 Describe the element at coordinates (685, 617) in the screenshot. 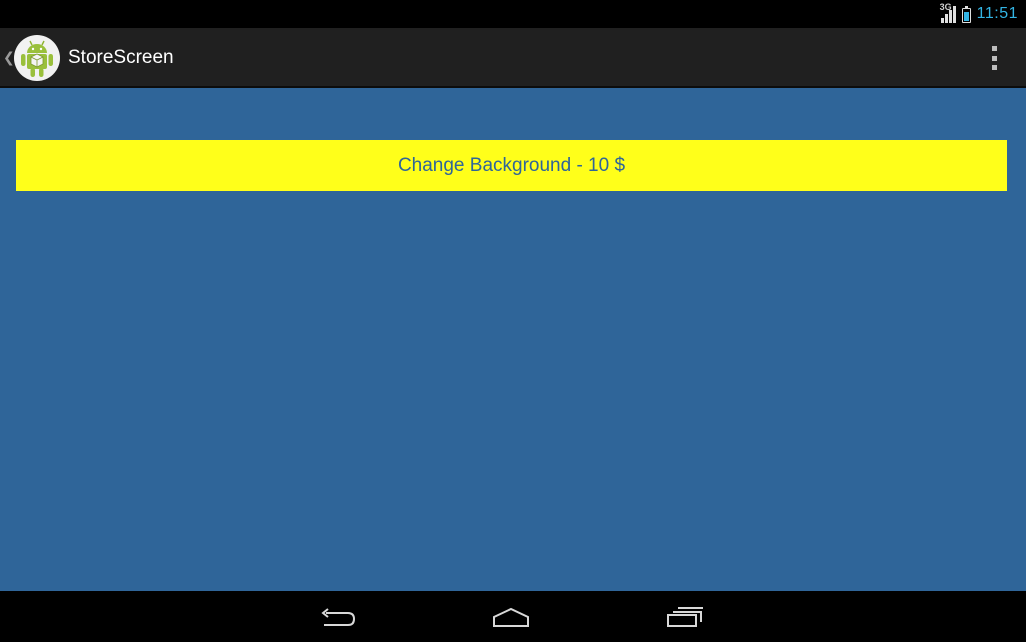

I see `recents-icon` at that location.